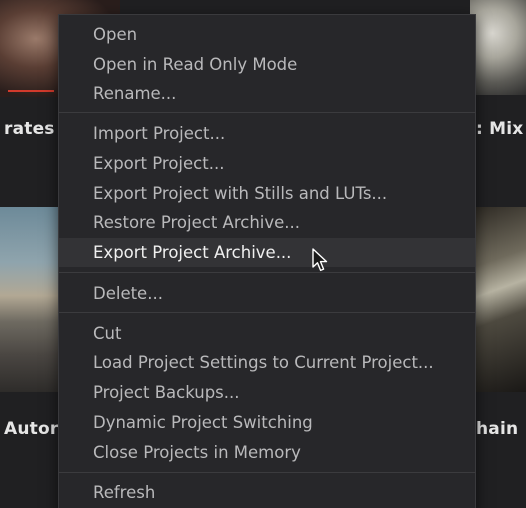 The image size is (526, 508). What do you see at coordinates (499, 129) in the screenshot?
I see `project-title: : Mix` at bounding box center [499, 129].